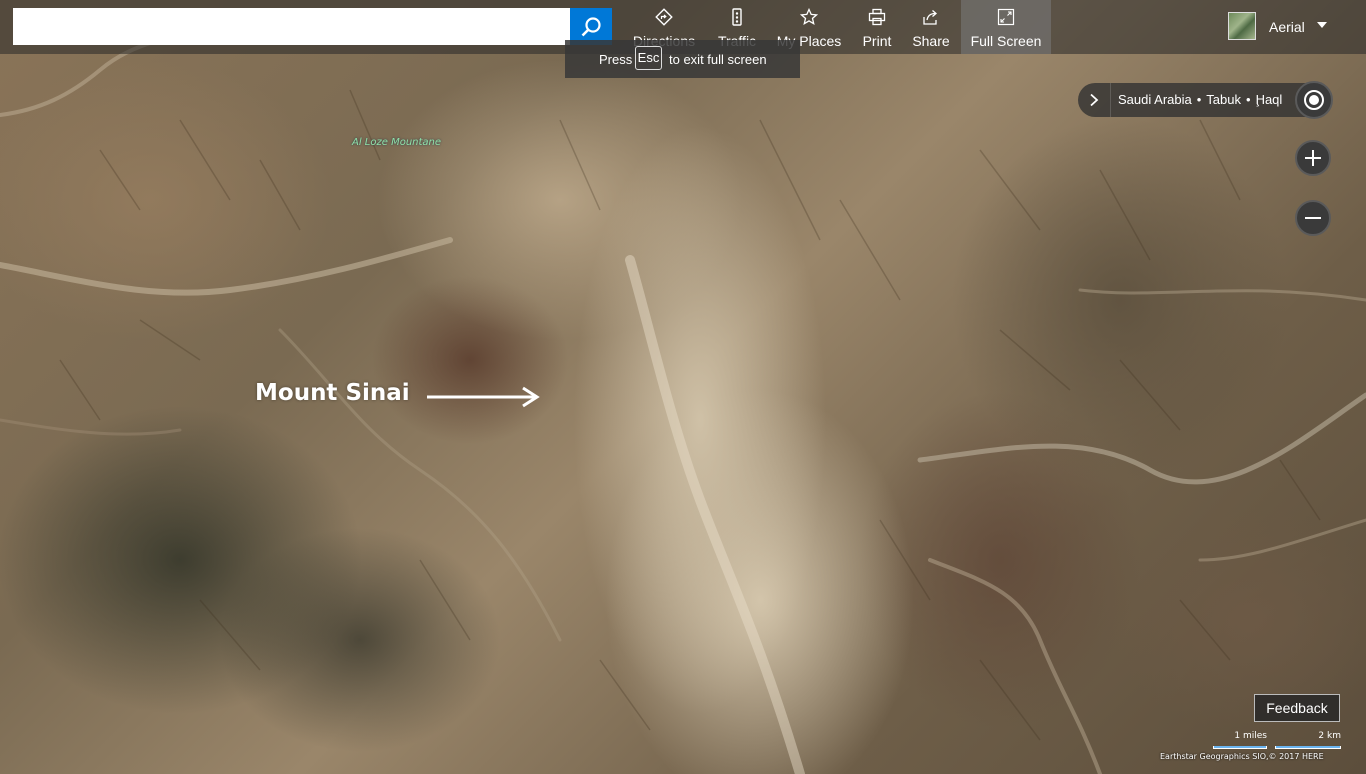 Image resolution: width=1366 pixels, height=774 pixels. Describe the element at coordinates (737, 17) in the screenshot. I see `traffic-icon` at that location.